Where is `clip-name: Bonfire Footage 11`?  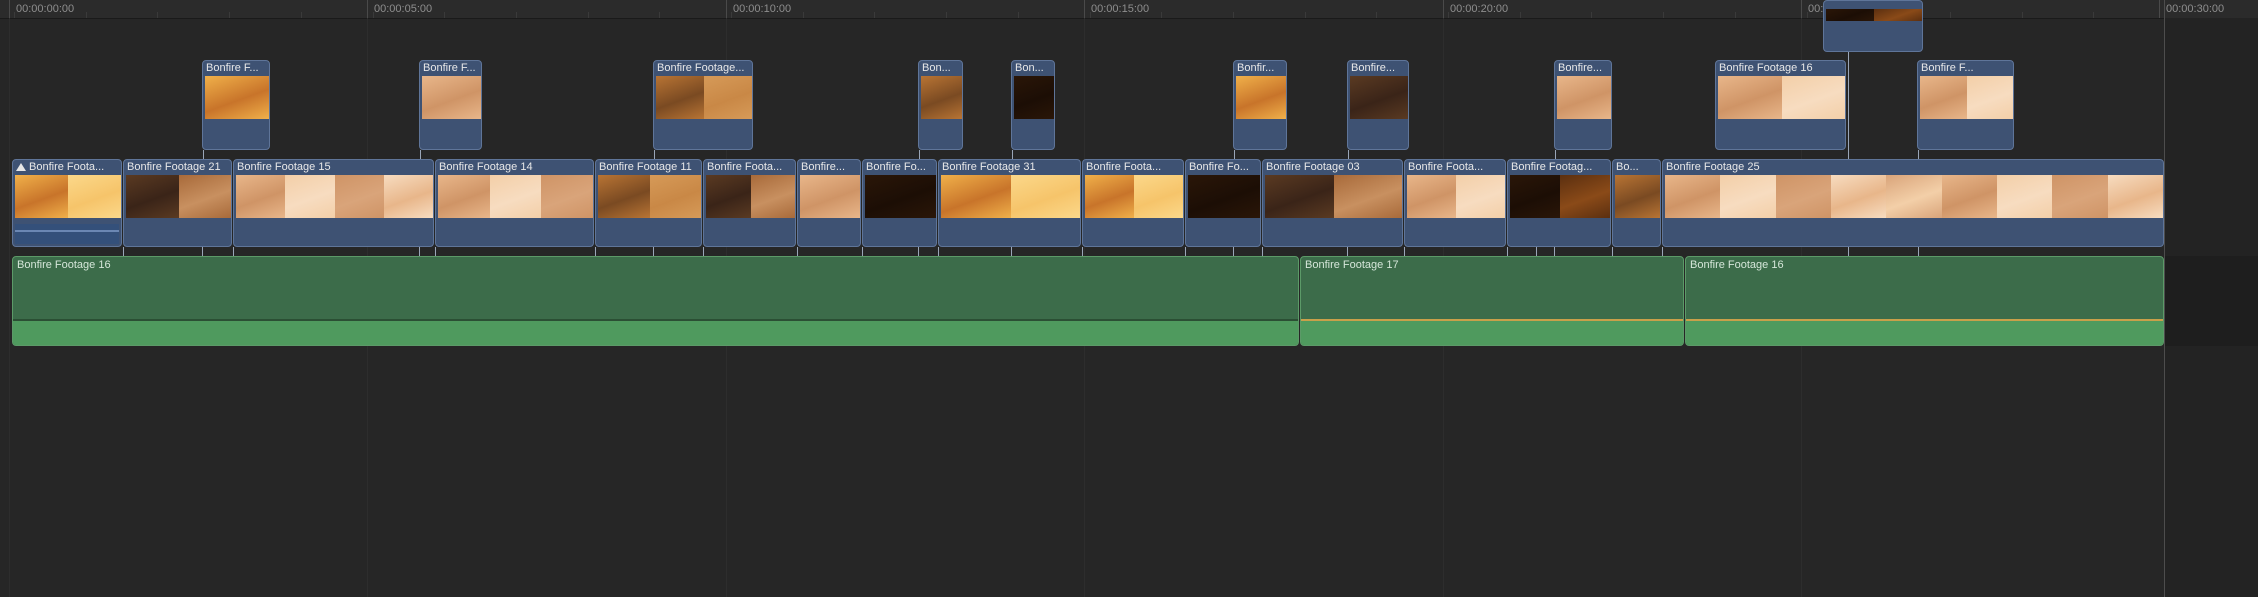
clip-name: Bonfire Footage 11 is located at coordinates (649, 167).